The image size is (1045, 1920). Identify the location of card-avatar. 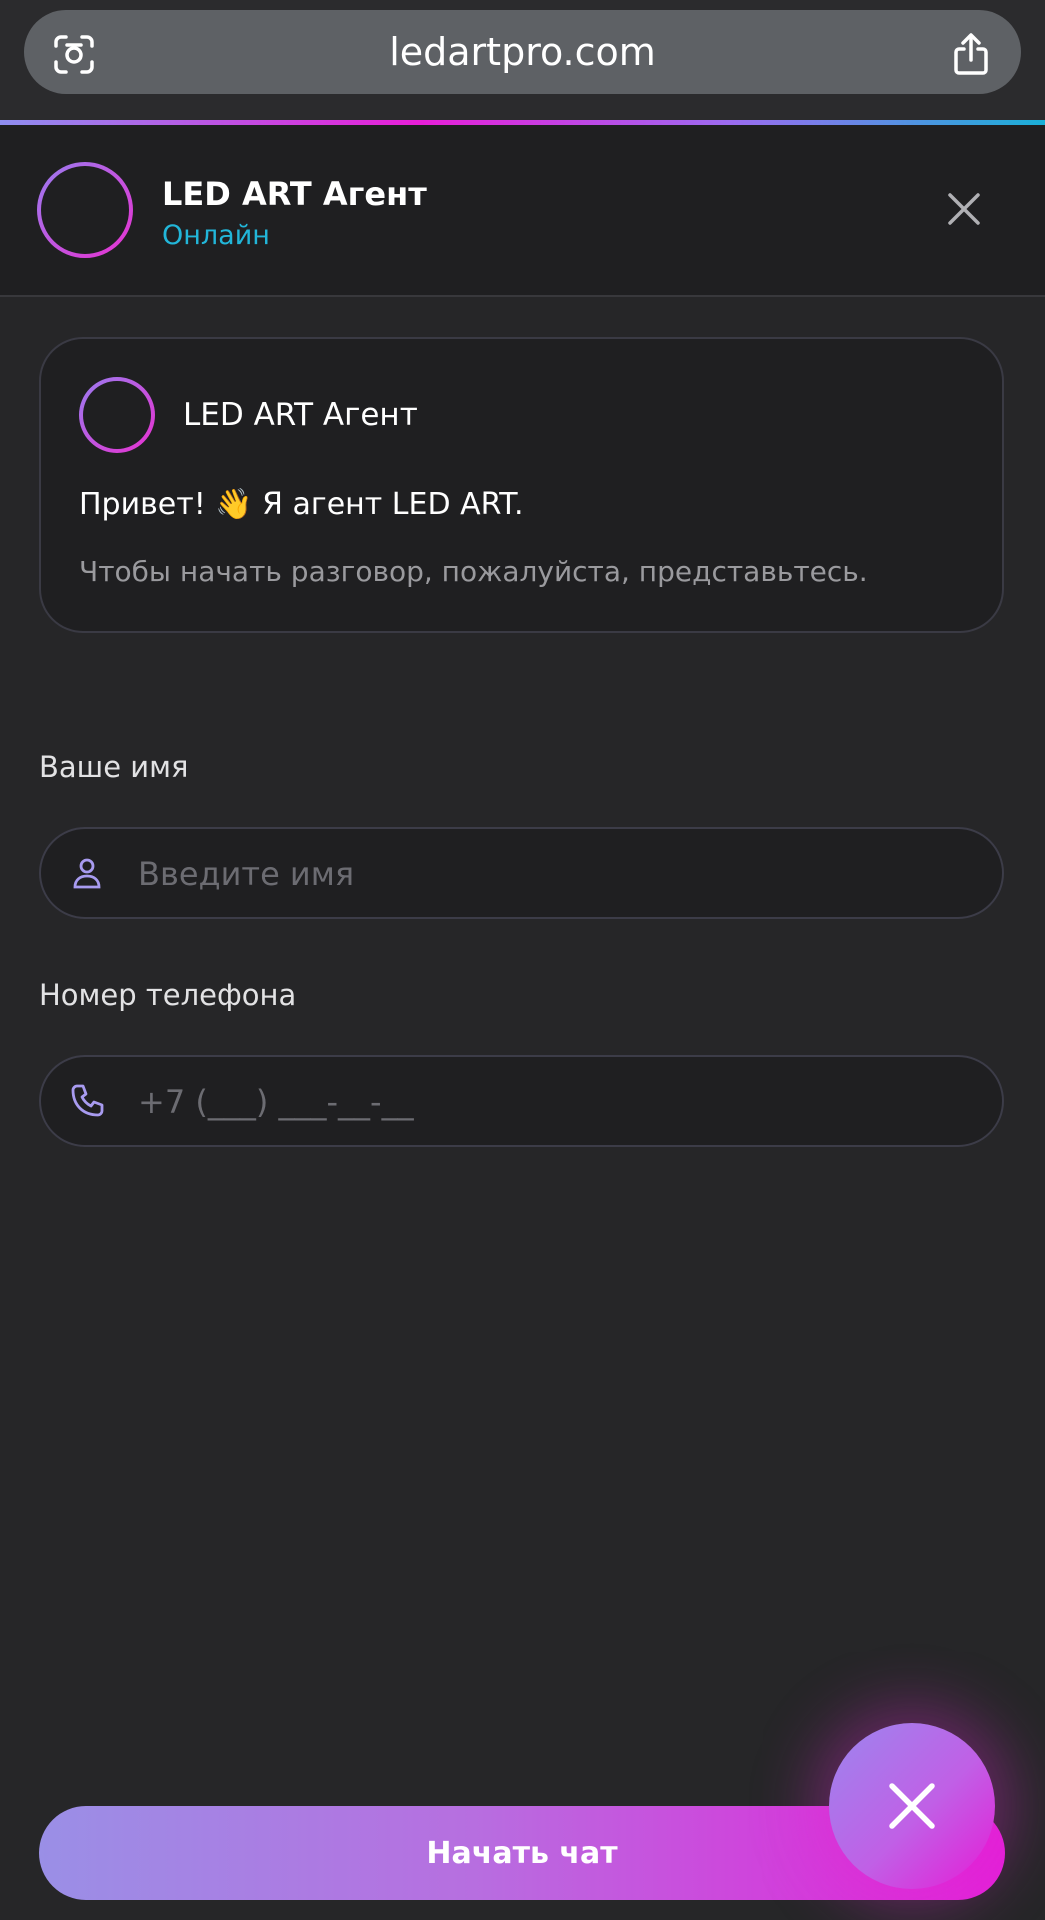
(117, 415).